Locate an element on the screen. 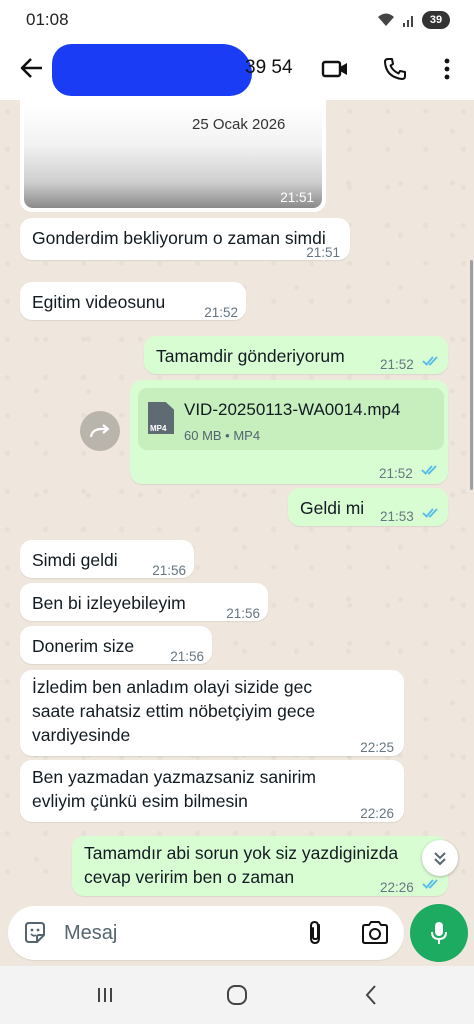 The width and height of the screenshot is (474, 1024). file-name: VID-20250113-WA0014.mp4 is located at coordinates (292, 409).